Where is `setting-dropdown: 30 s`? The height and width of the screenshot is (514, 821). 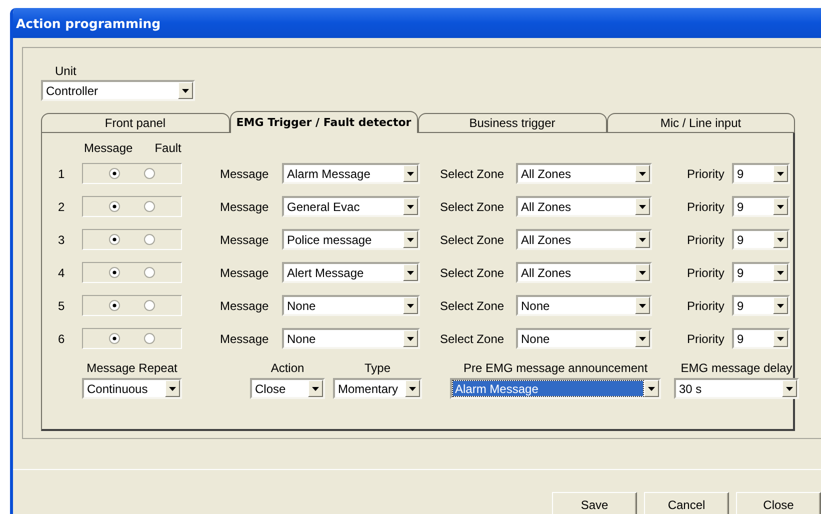
setting-dropdown: 30 s is located at coordinates (736, 388).